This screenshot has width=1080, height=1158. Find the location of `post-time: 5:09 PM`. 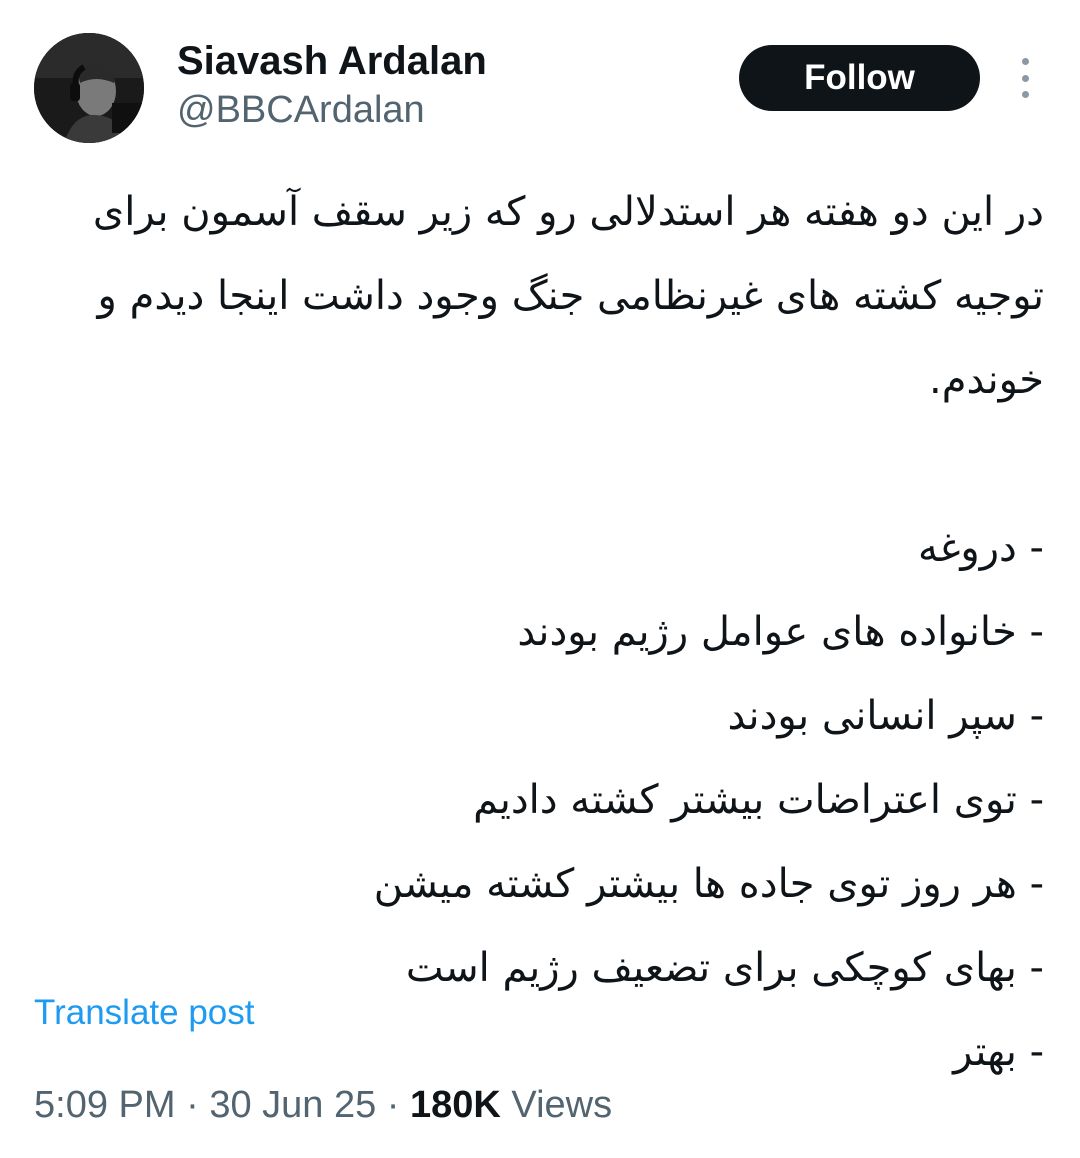

post-time: 5:09 PM is located at coordinates (105, 1105).